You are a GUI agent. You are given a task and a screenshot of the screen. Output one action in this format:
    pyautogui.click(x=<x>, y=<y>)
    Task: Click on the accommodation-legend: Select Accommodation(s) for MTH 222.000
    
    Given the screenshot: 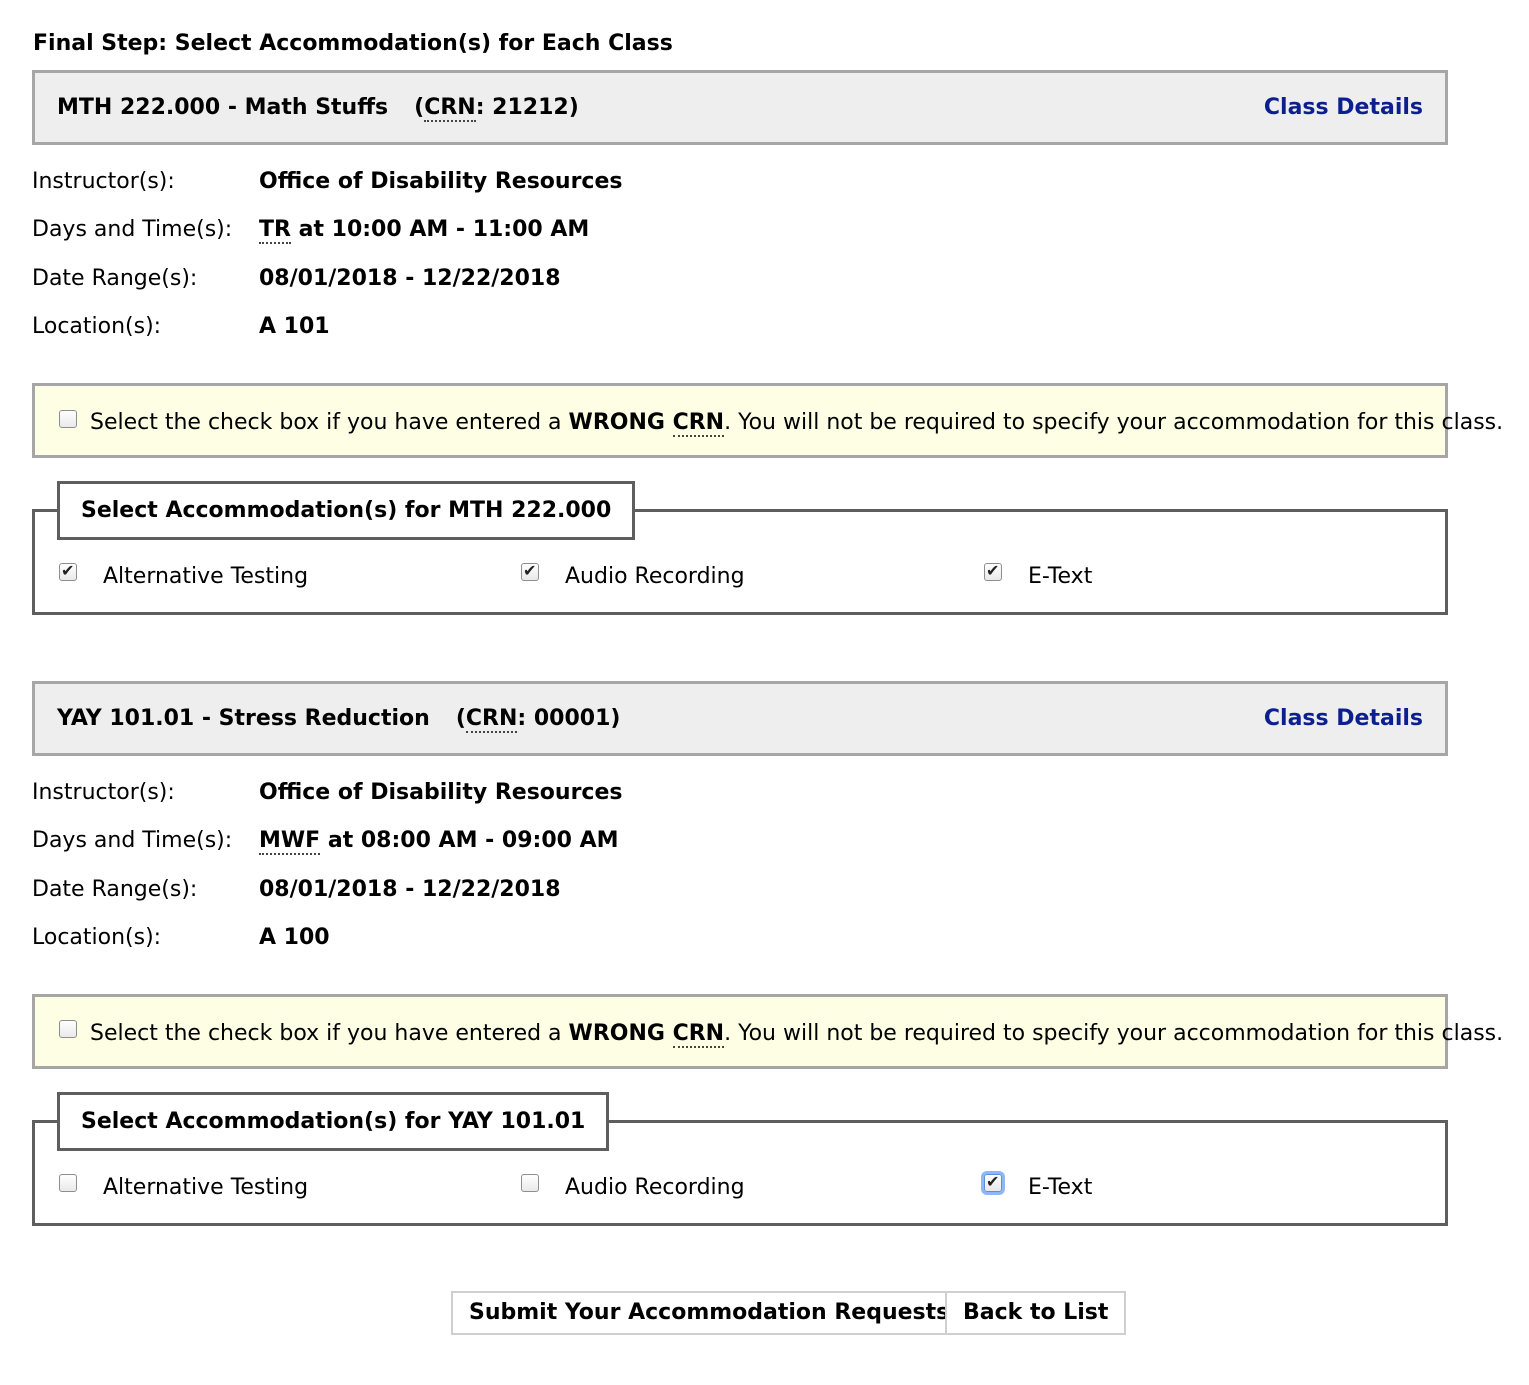 What is the action you would take?
    pyautogui.click(x=346, y=510)
    